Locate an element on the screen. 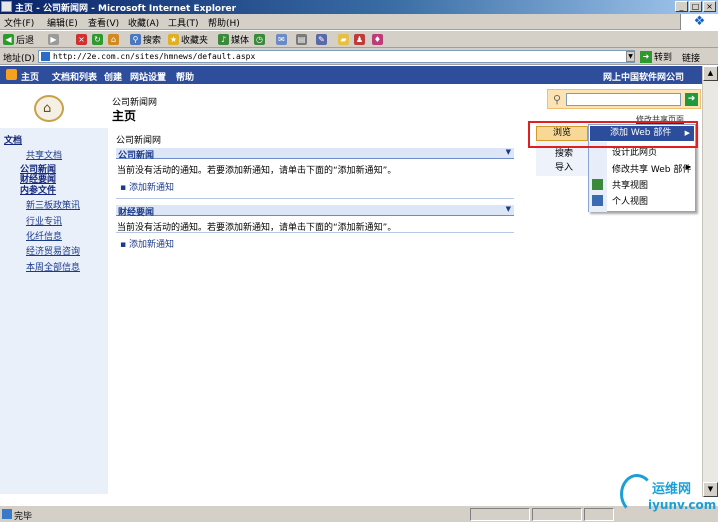  site-search-input is located at coordinates (623, 99).